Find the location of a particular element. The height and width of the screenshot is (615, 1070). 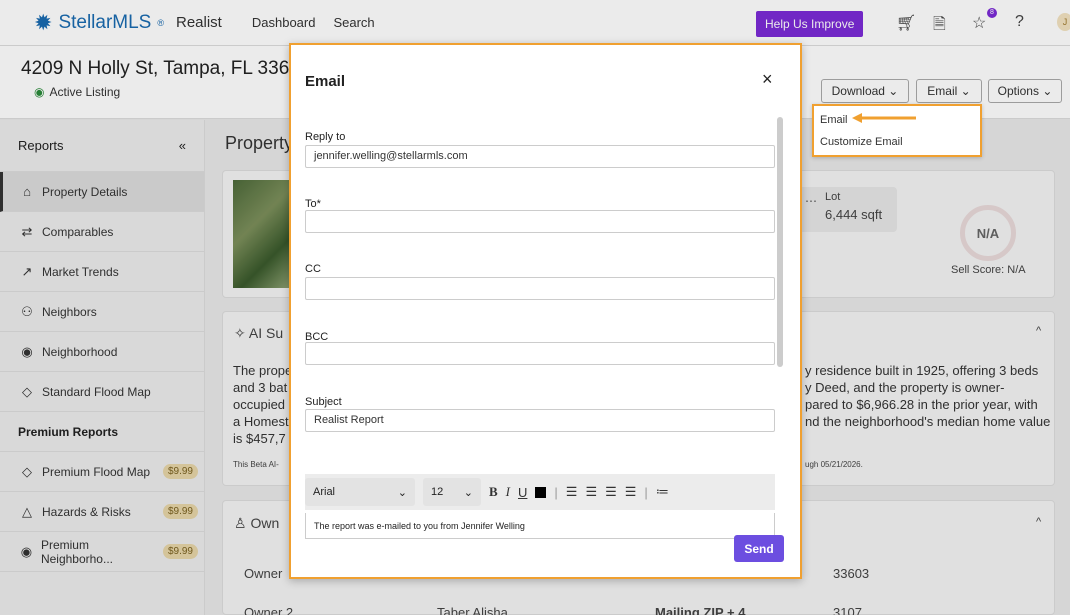

align-left-icon: ☰ is located at coordinates (572, 492).